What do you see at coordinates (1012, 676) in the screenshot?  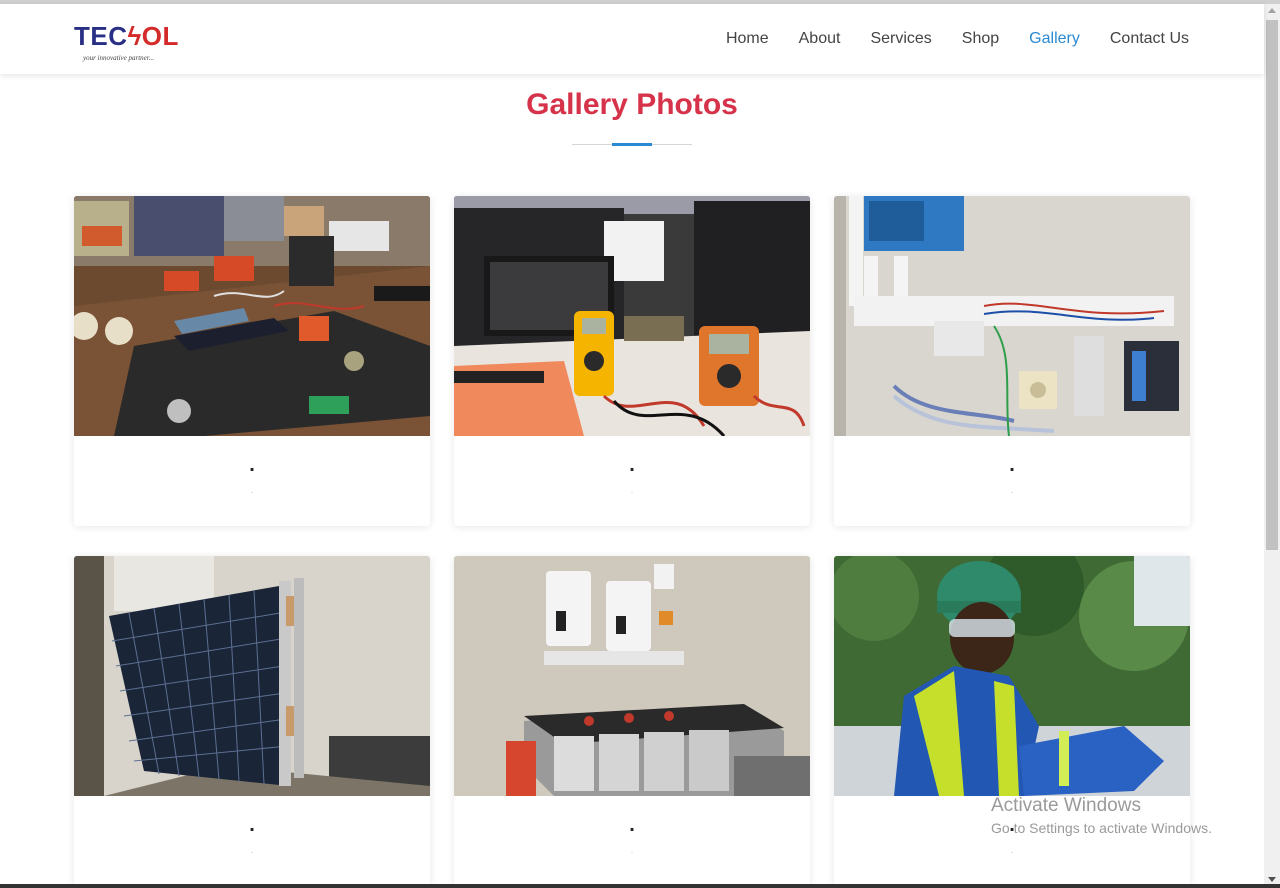 I see `gallery-photo-technician` at bounding box center [1012, 676].